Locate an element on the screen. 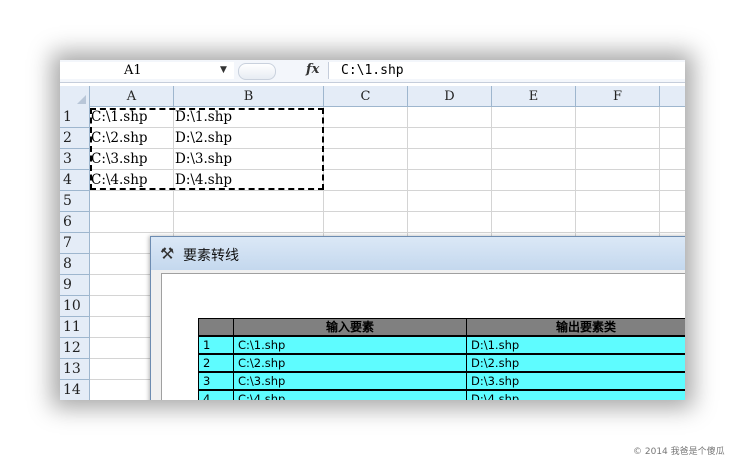  grid-header-index is located at coordinates (216, 327).